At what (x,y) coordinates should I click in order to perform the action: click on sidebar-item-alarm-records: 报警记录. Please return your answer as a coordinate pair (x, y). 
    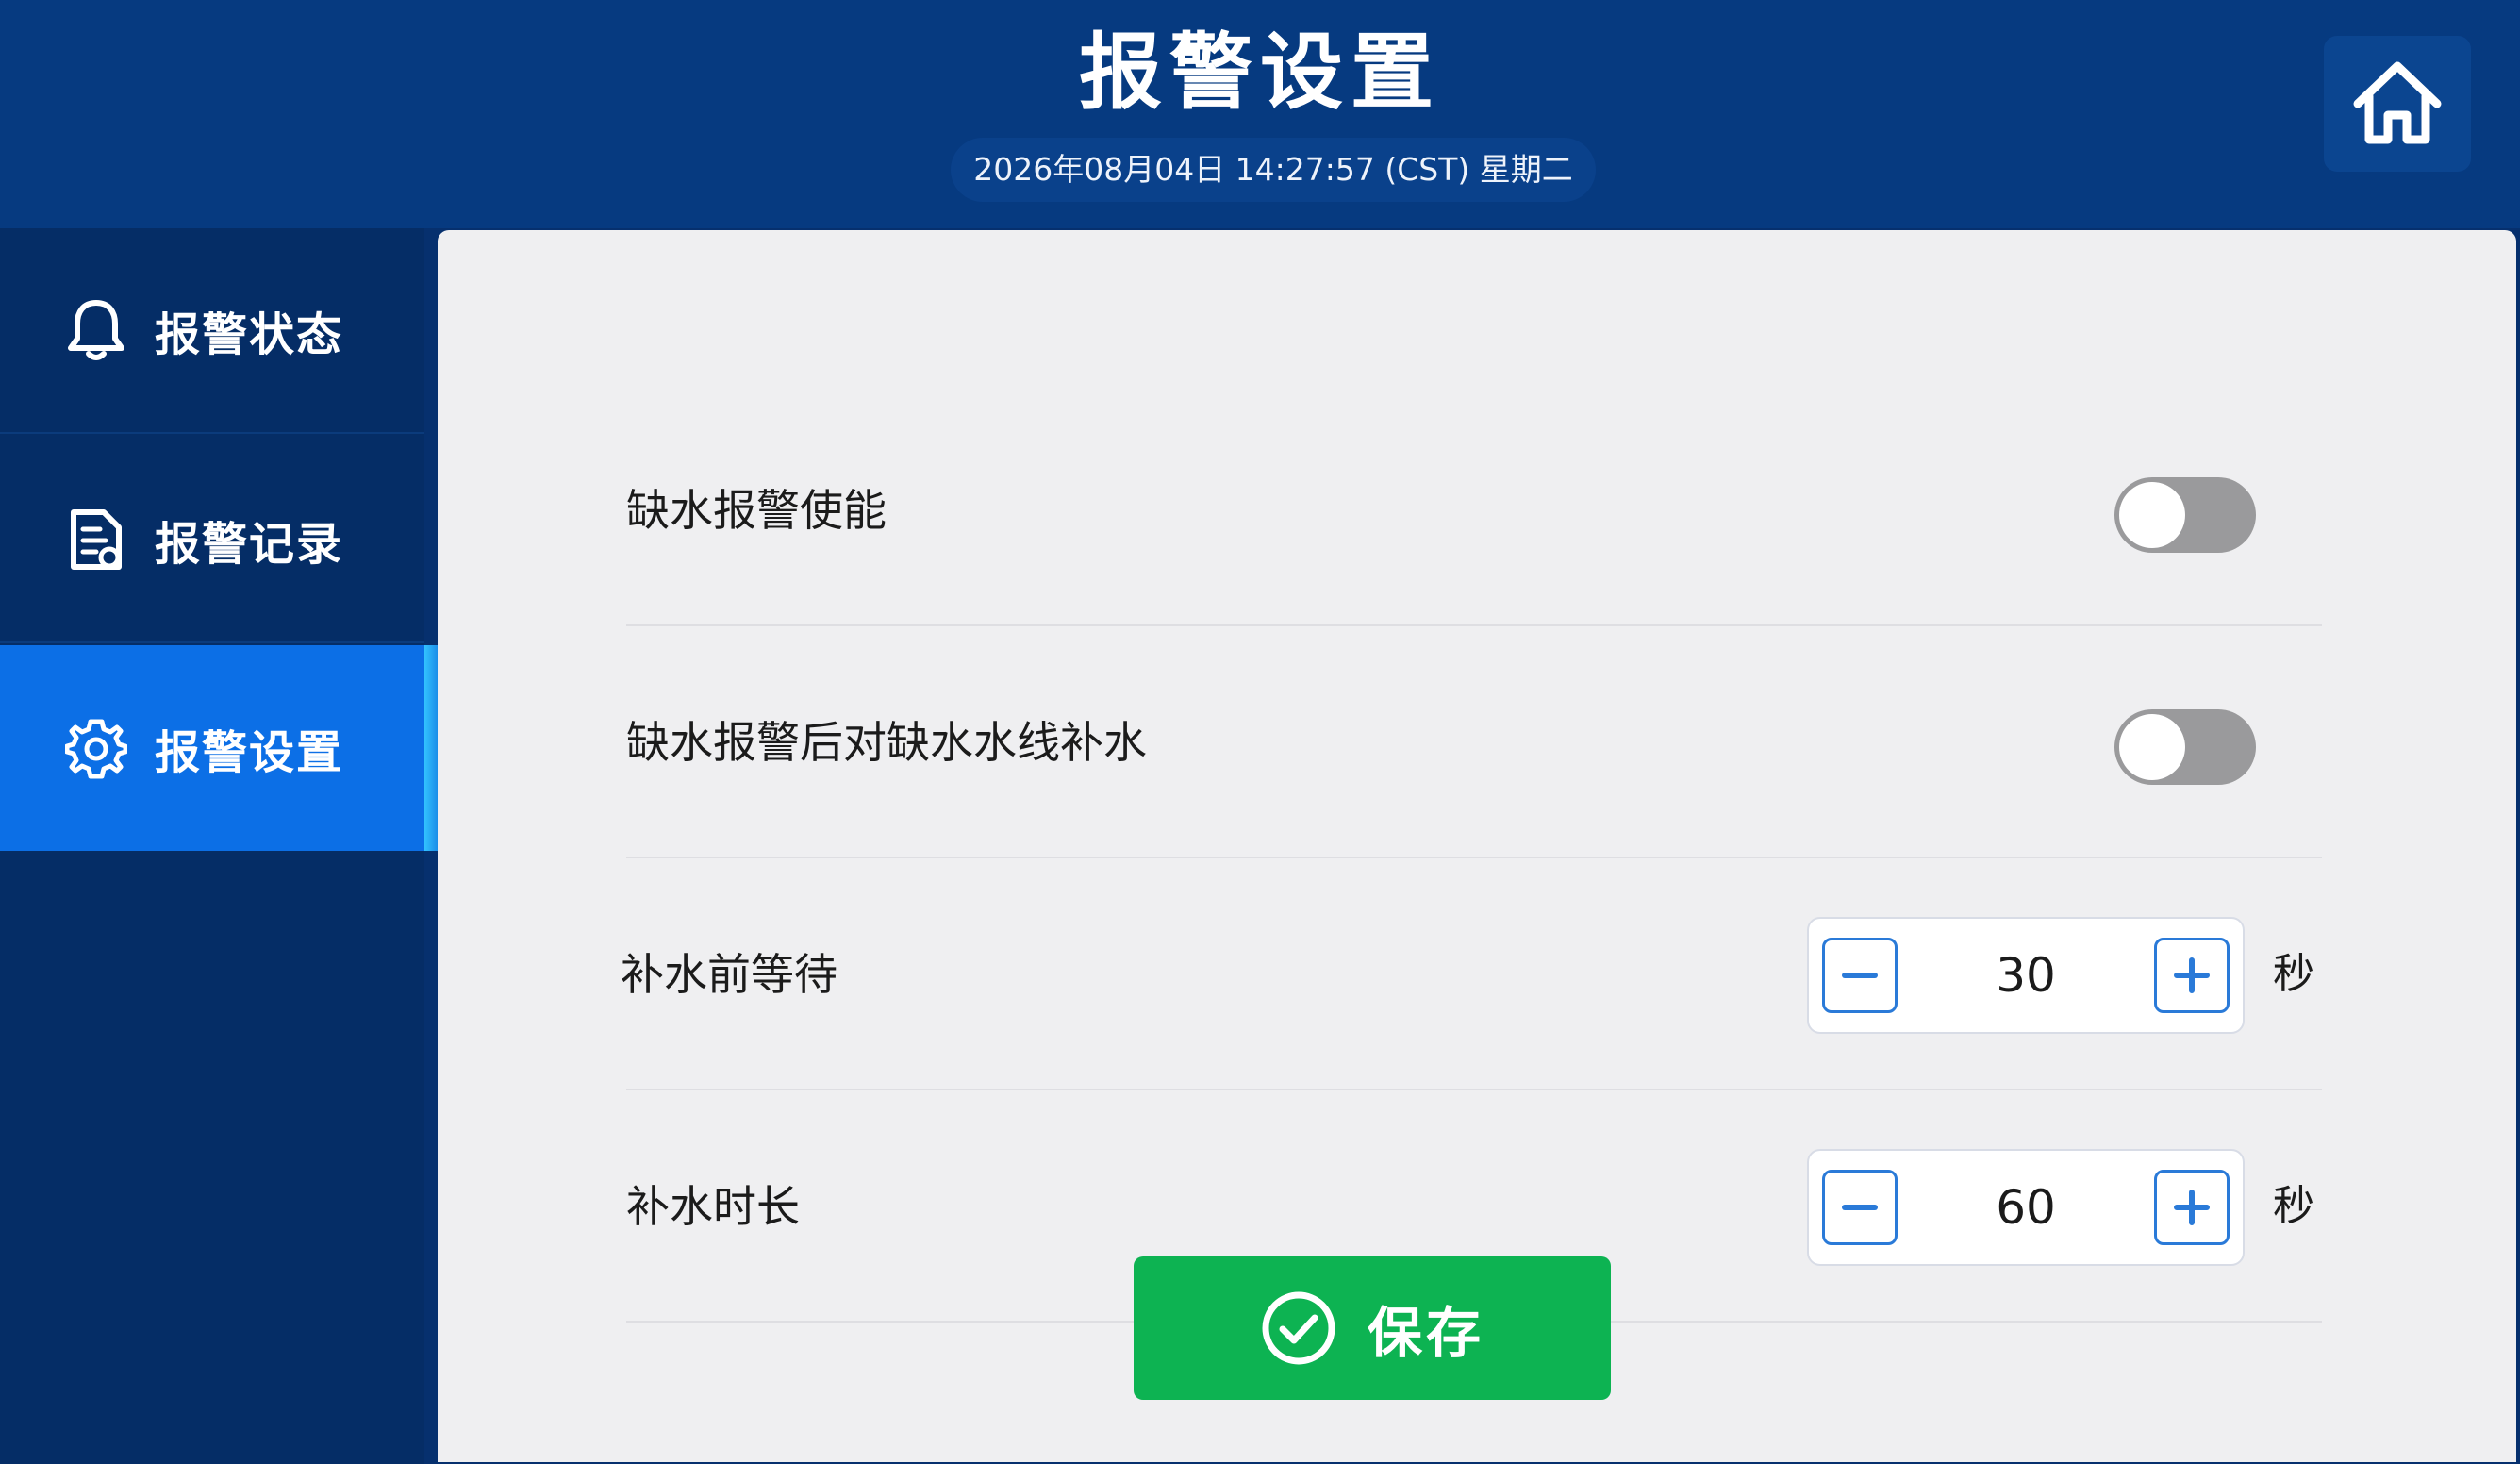
    Looking at the image, I should click on (212, 540).